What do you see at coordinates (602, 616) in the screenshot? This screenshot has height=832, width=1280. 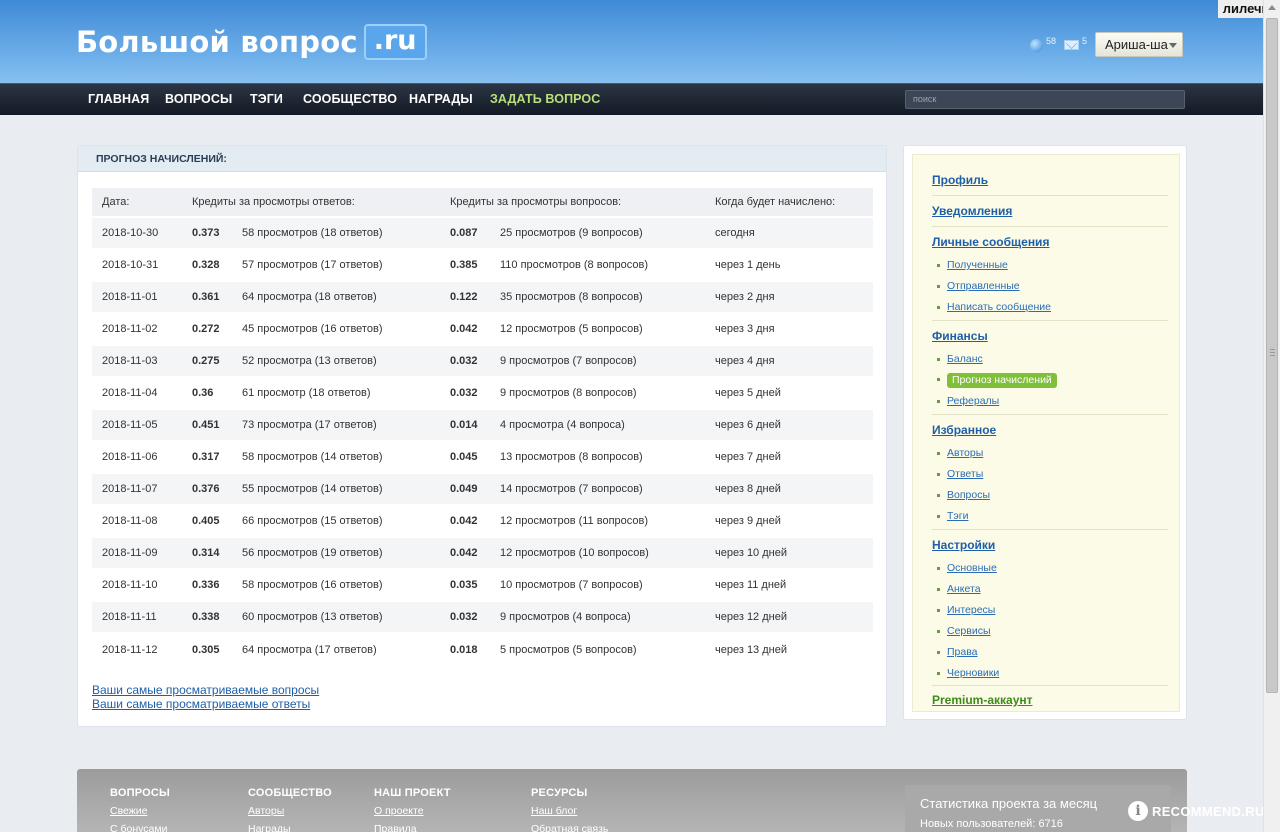 I see `row-question-views: 9 просмотров (4 вопроса)` at bounding box center [602, 616].